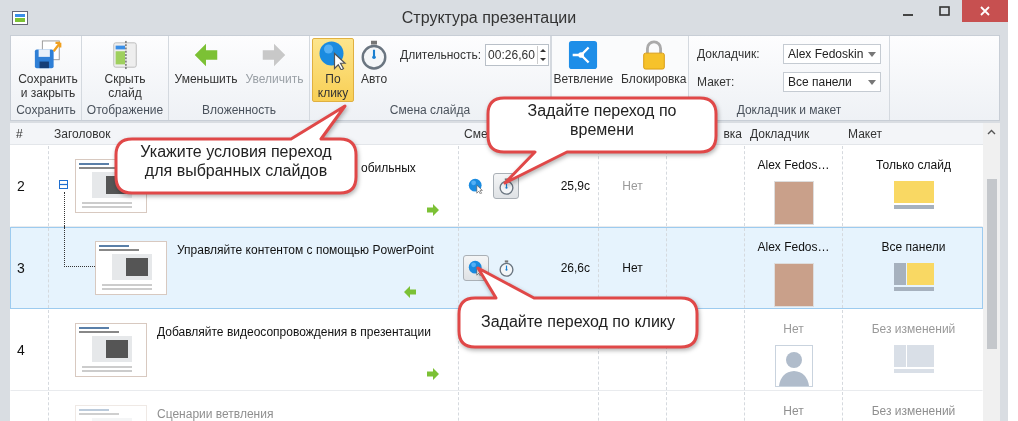 This screenshot has width=1018, height=421. What do you see at coordinates (780, 134) in the screenshot?
I see `column-header: Докладчик` at bounding box center [780, 134].